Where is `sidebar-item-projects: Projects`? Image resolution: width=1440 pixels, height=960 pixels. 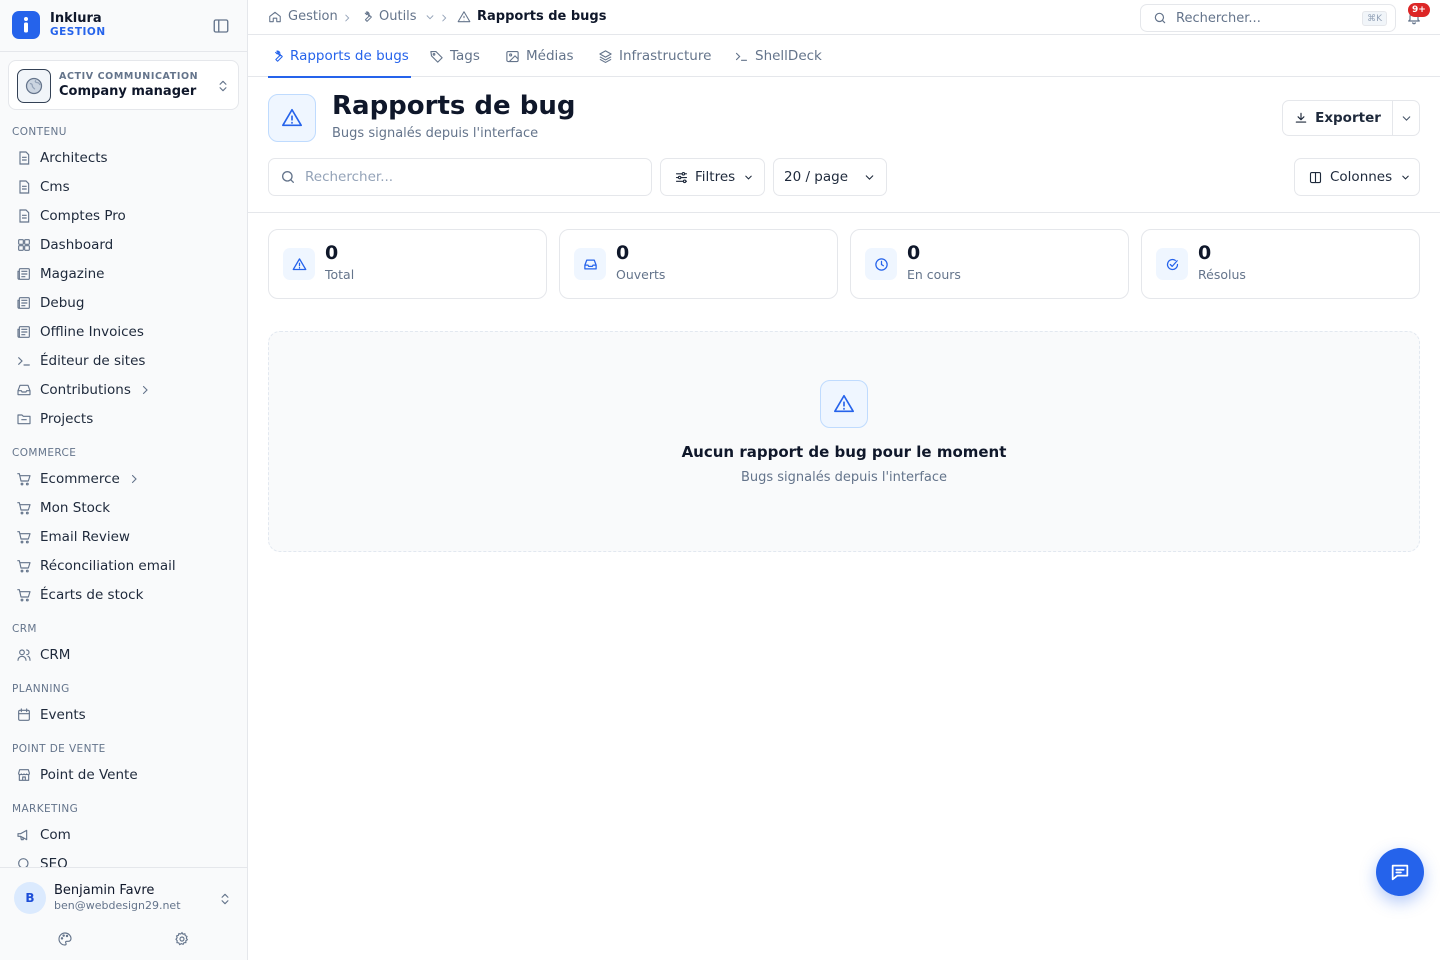 sidebar-item-projects: Projects is located at coordinates (123, 419).